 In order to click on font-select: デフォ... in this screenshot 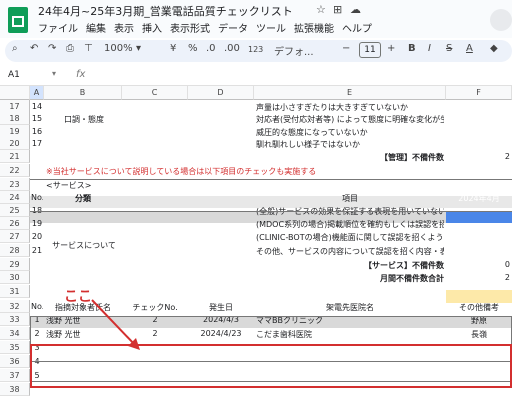, I will do `click(294, 50)`.